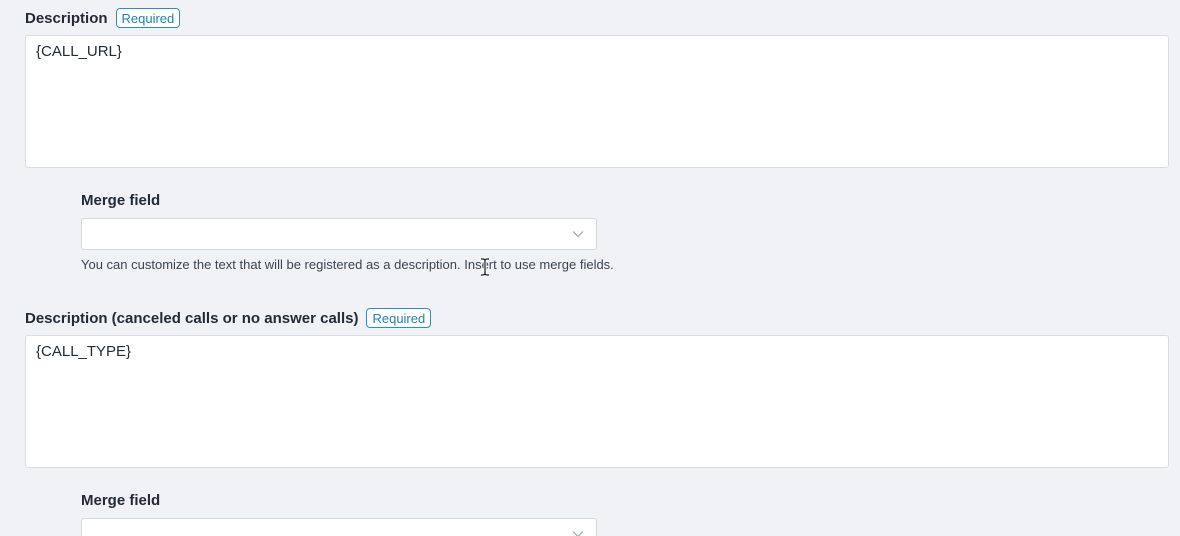 This screenshot has width=1180, height=536. I want to click on description-label-row: Description Required, so click(103, 18).